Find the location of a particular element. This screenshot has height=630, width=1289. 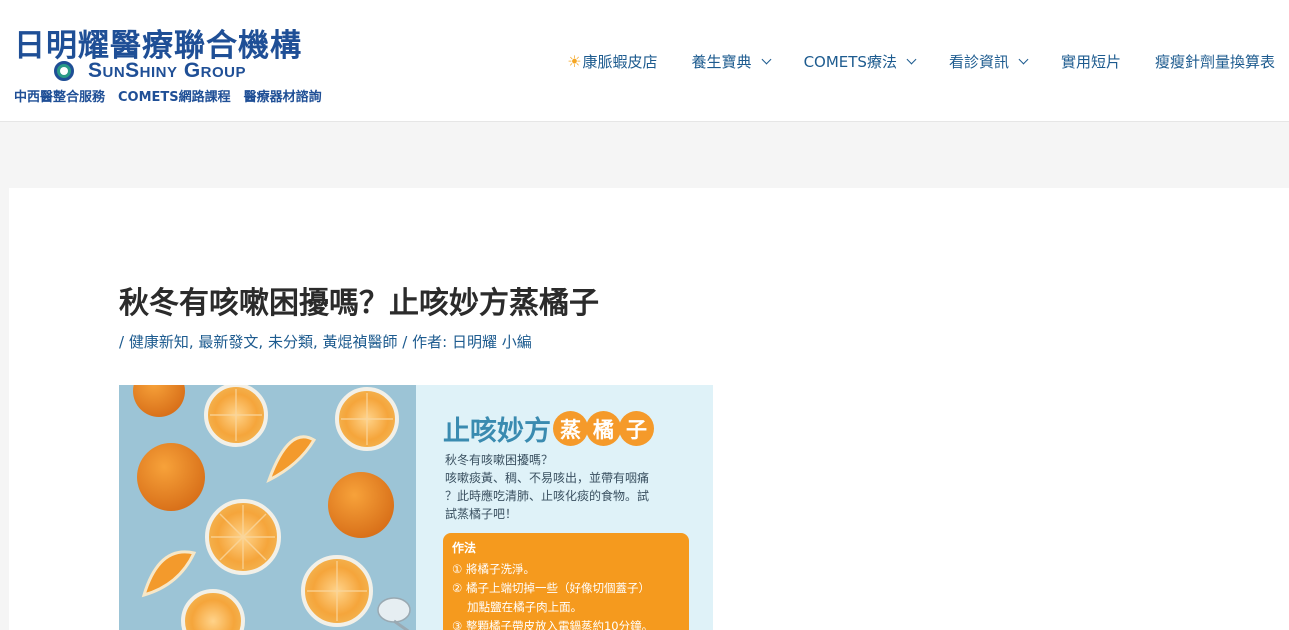

nav-item-videos: 實用短片 is located at coordinates (1091, 61).